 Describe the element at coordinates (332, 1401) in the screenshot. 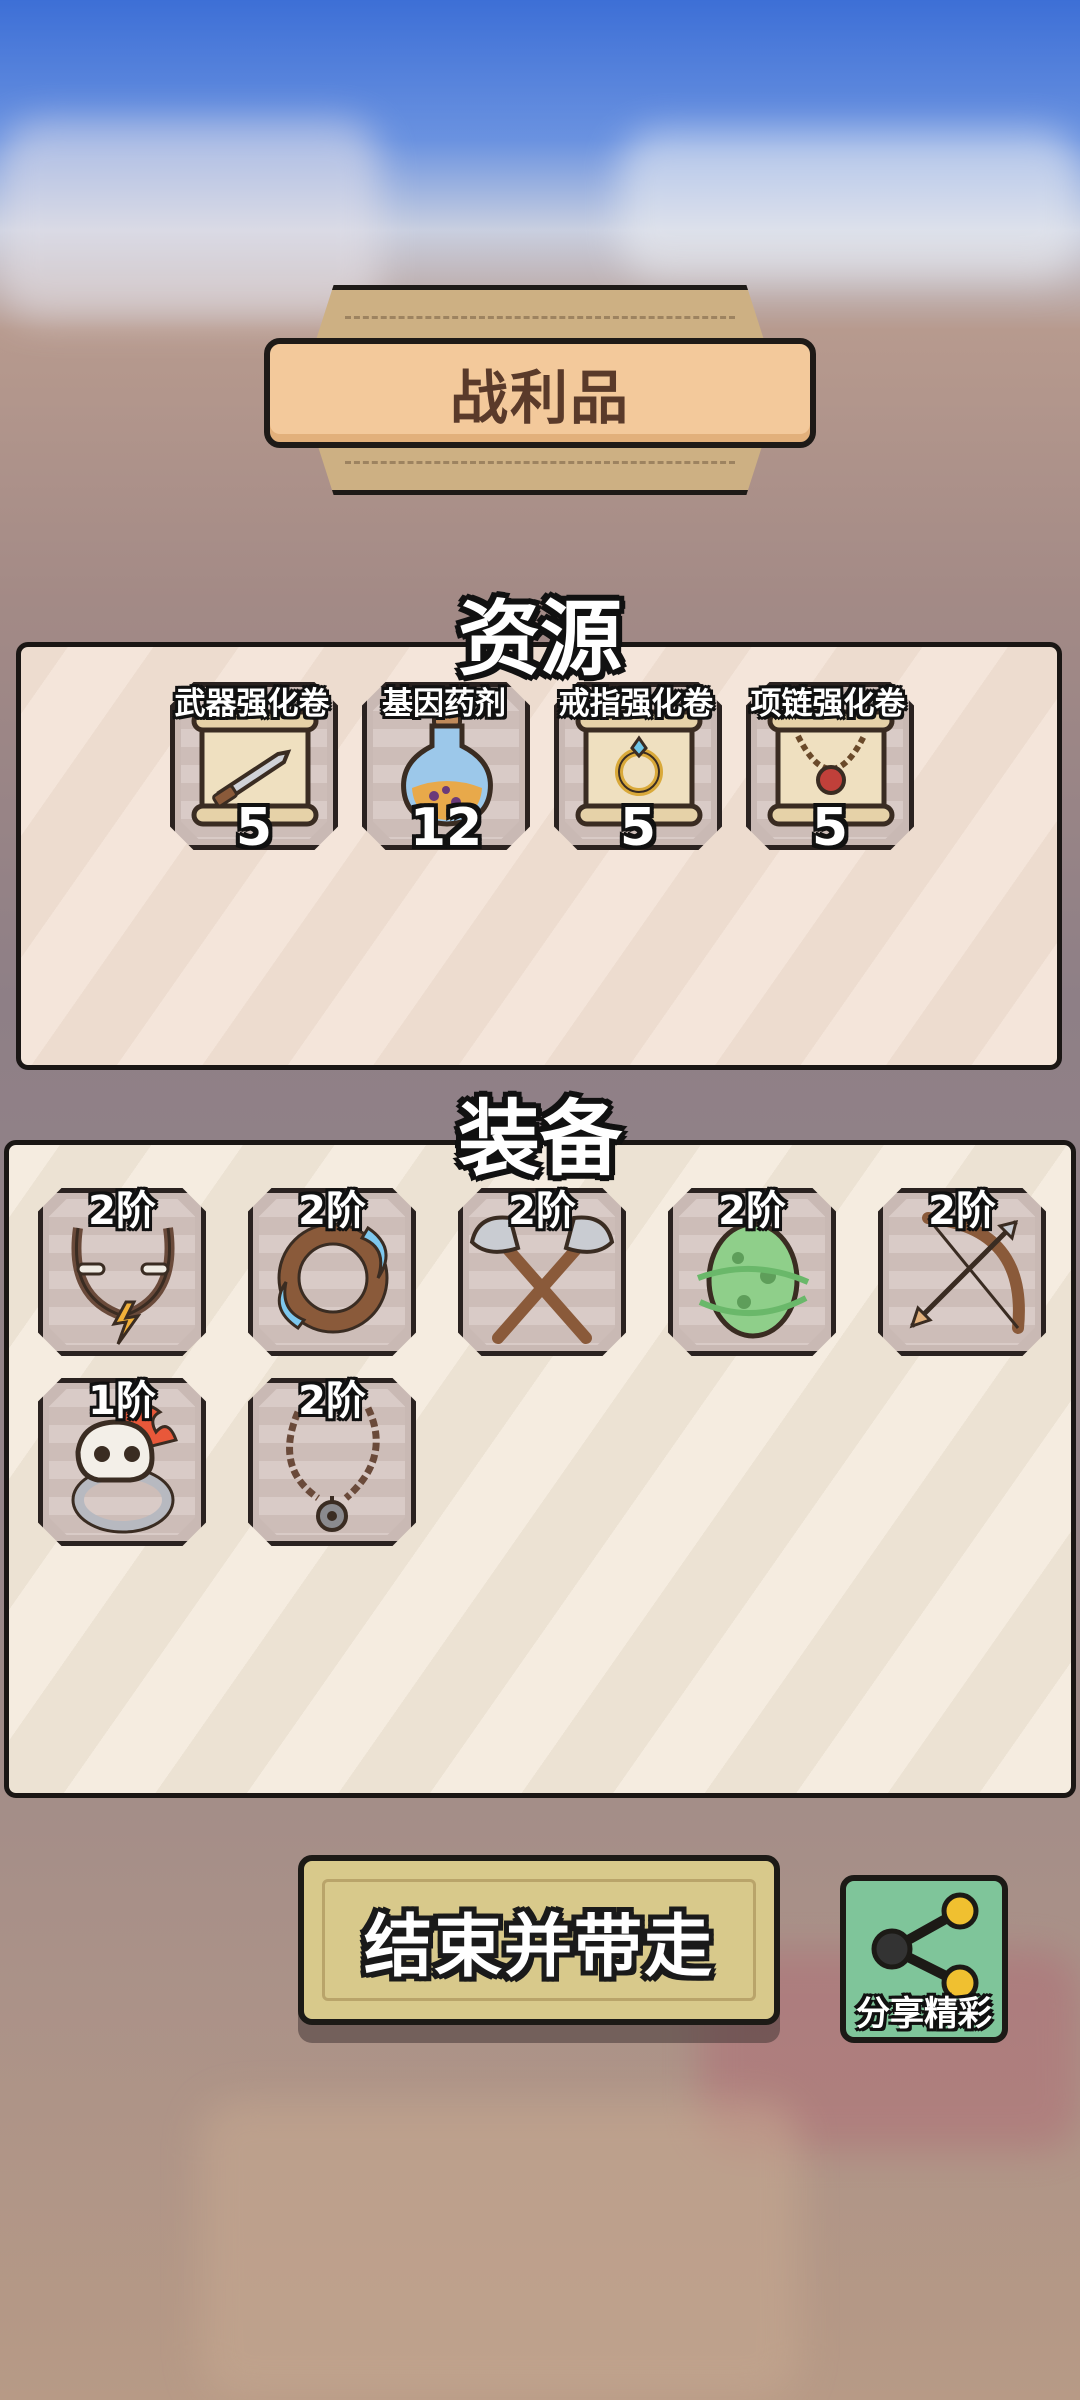

I see `equipment-tier: 2阶` at that location.